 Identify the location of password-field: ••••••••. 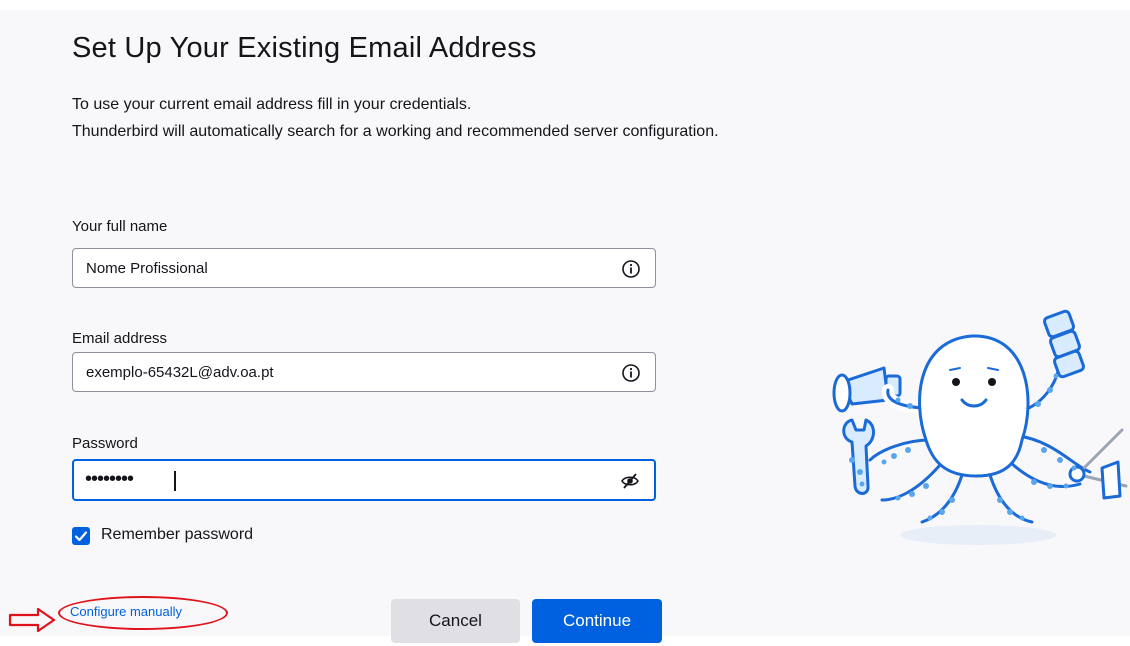
(364, 480).